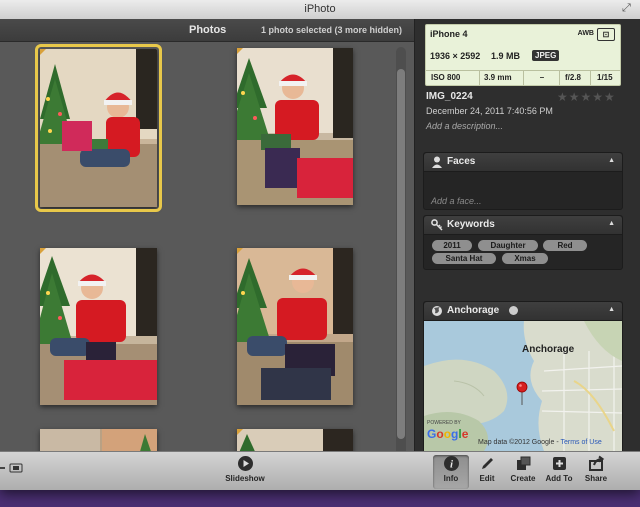  What do you see at coordinates (508, 245) in the screenshot?
I see `keyword-tag: Daughter` at bounding box center [508, 245].